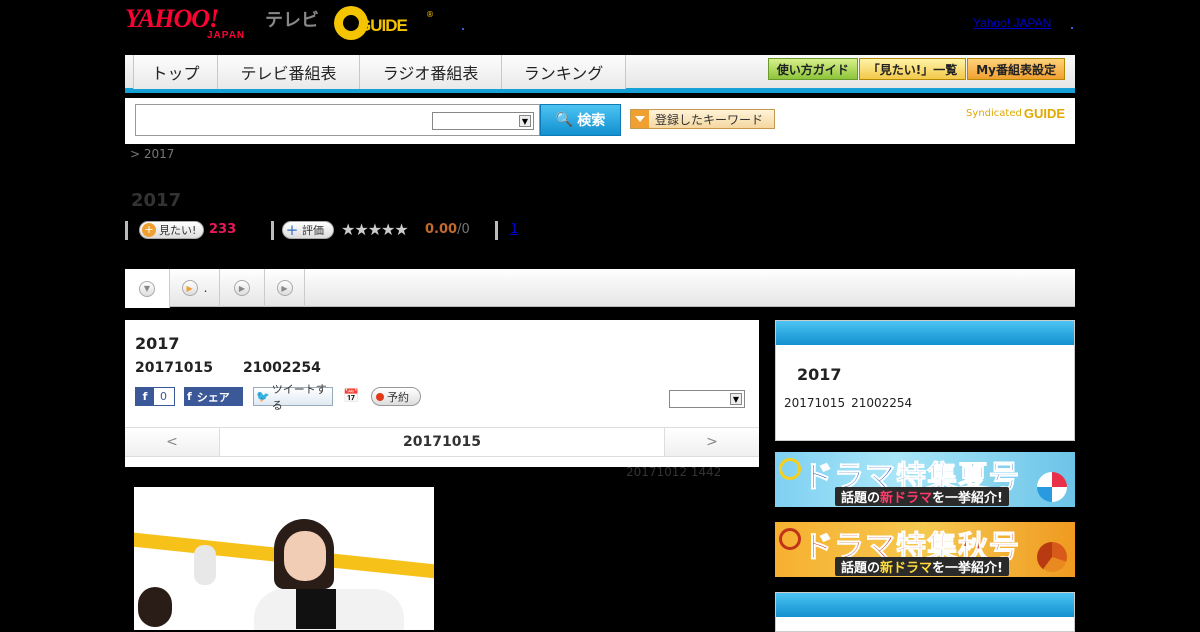 The image size is (1200, 632). Describe the element at coordinates (1052, 557) in the screenshot. I see `leaf-icon` at that location.